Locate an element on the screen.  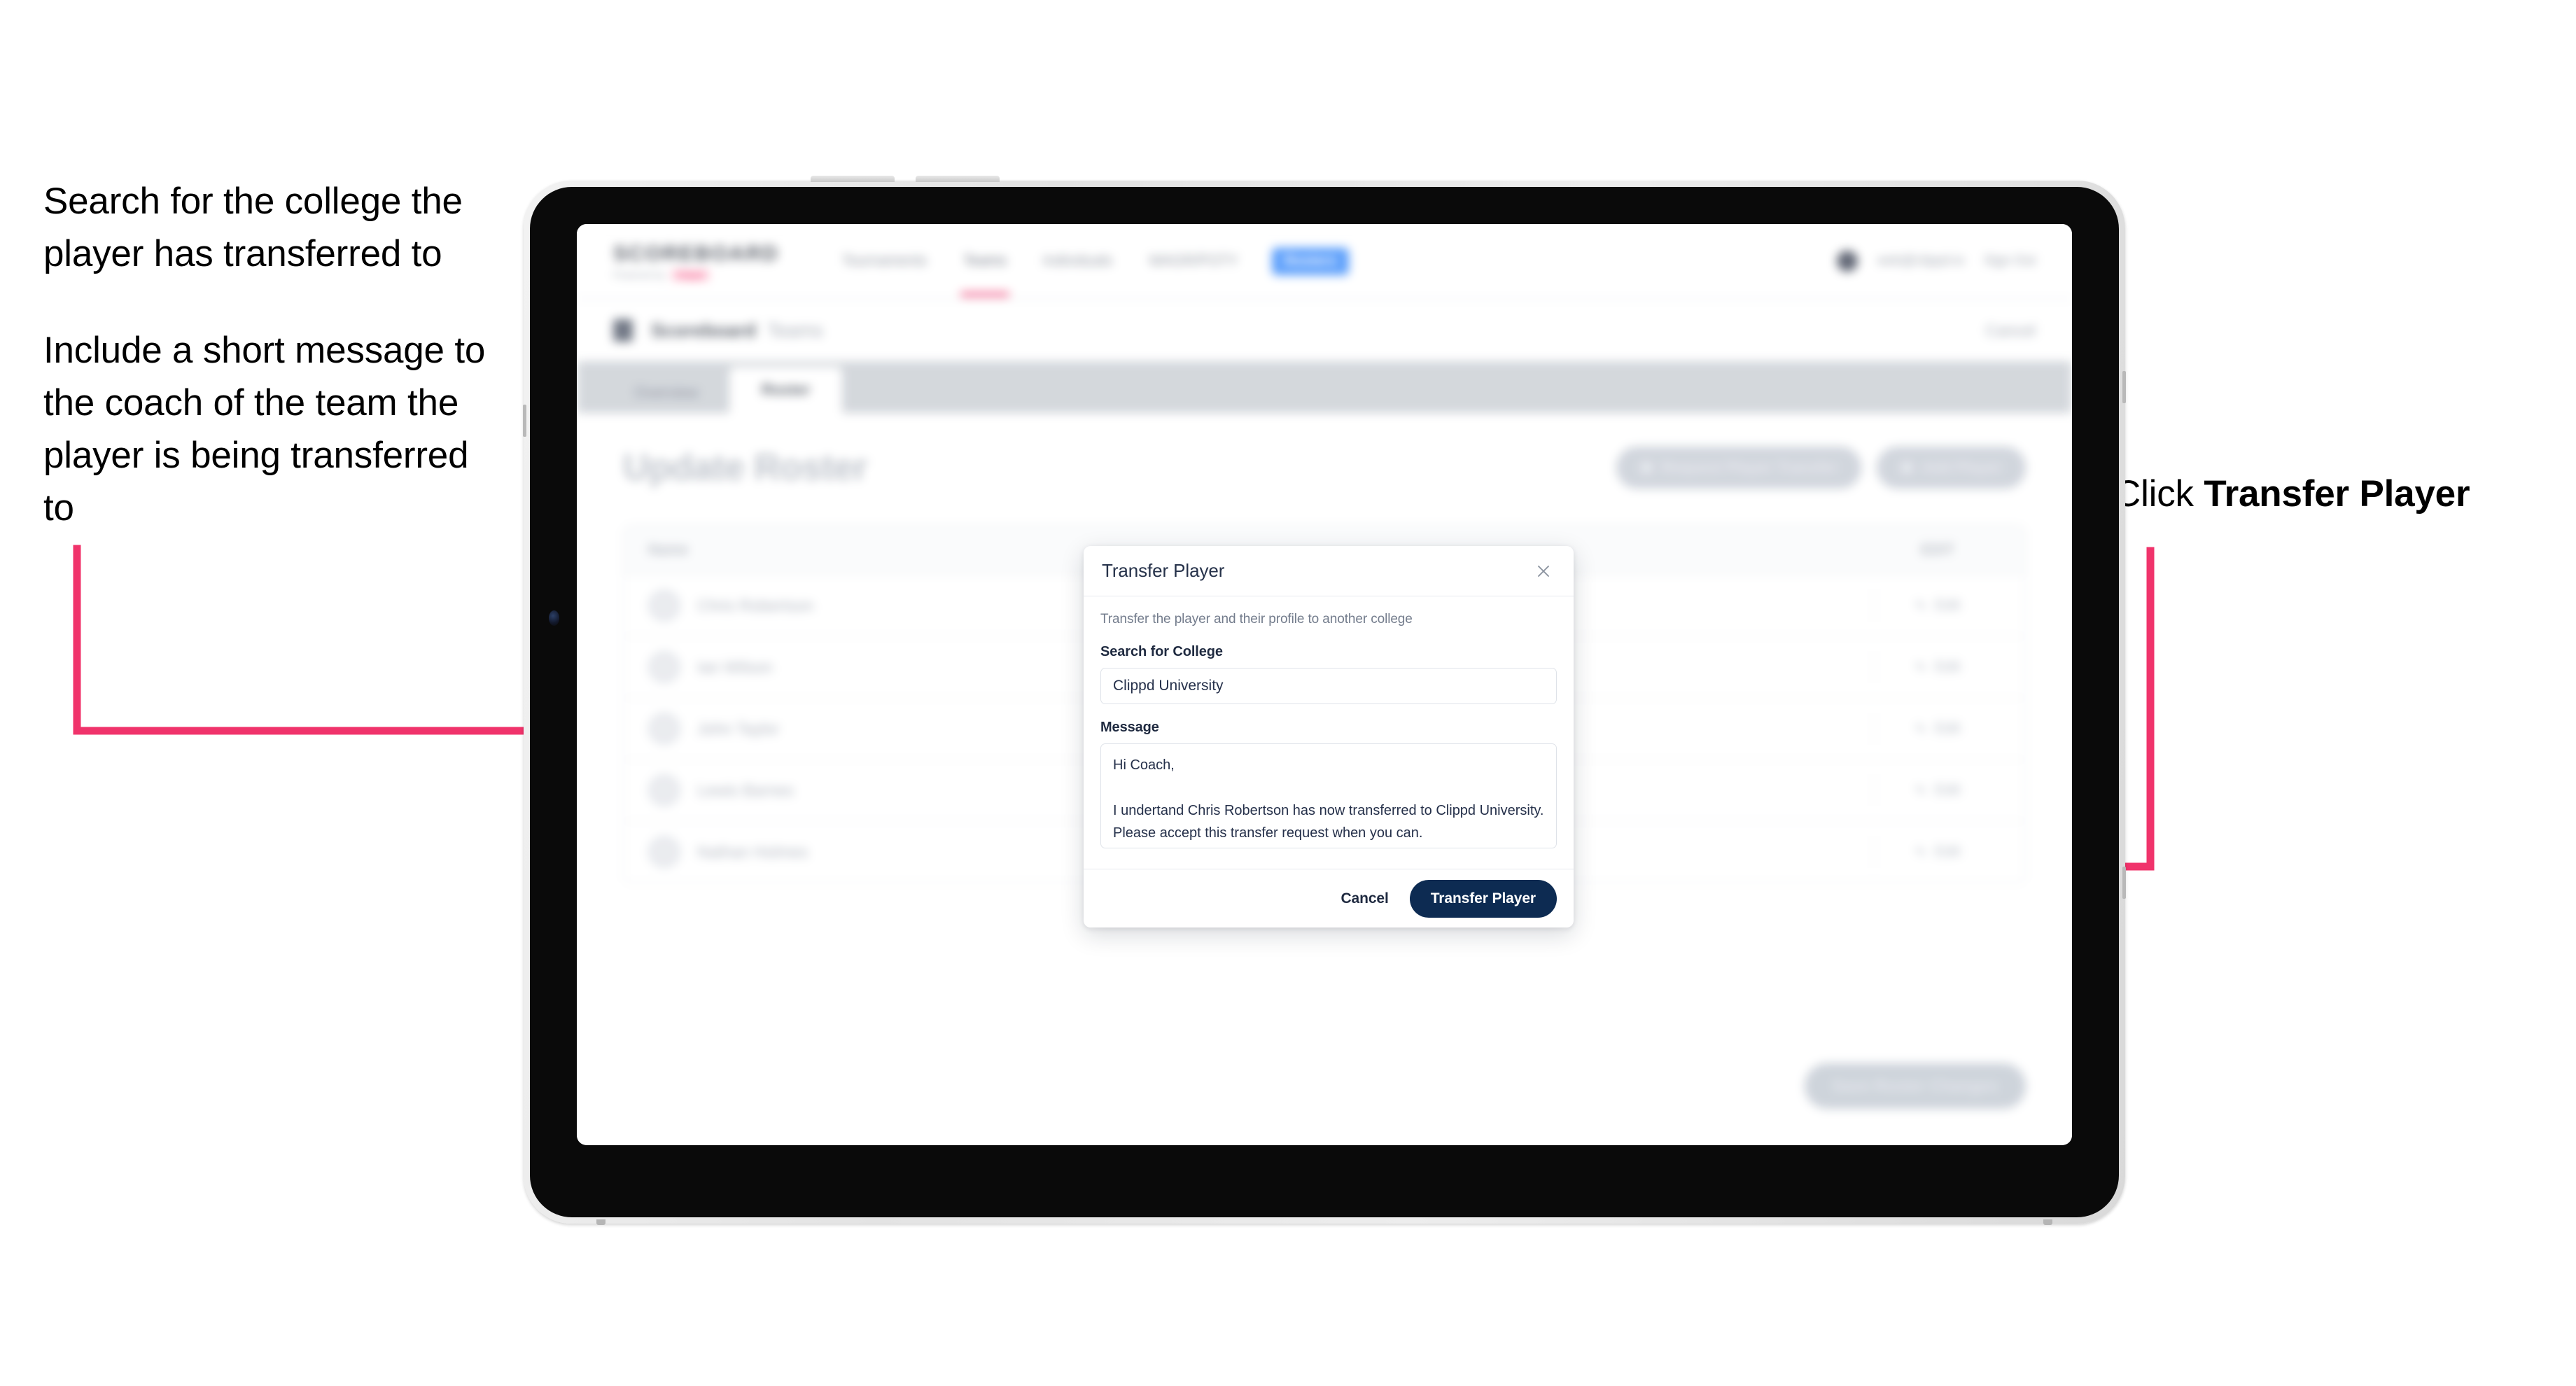
plus-icon is located at coordinates (1907, 467).